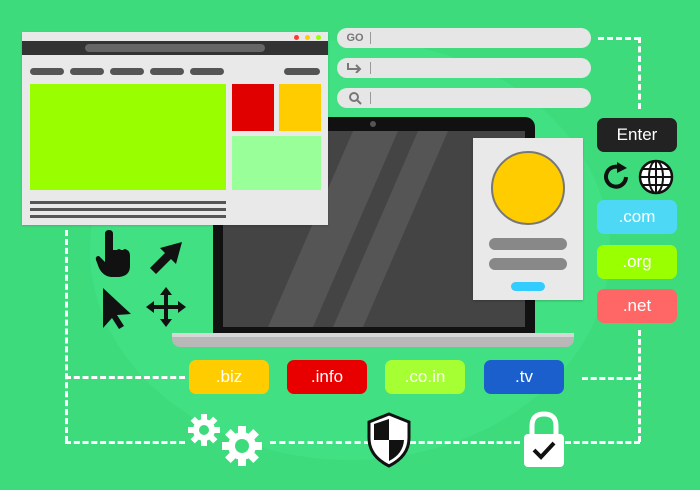  Describe the element at coordinates (373, 342) in the screenshot. I see `laptop-base` at that location.